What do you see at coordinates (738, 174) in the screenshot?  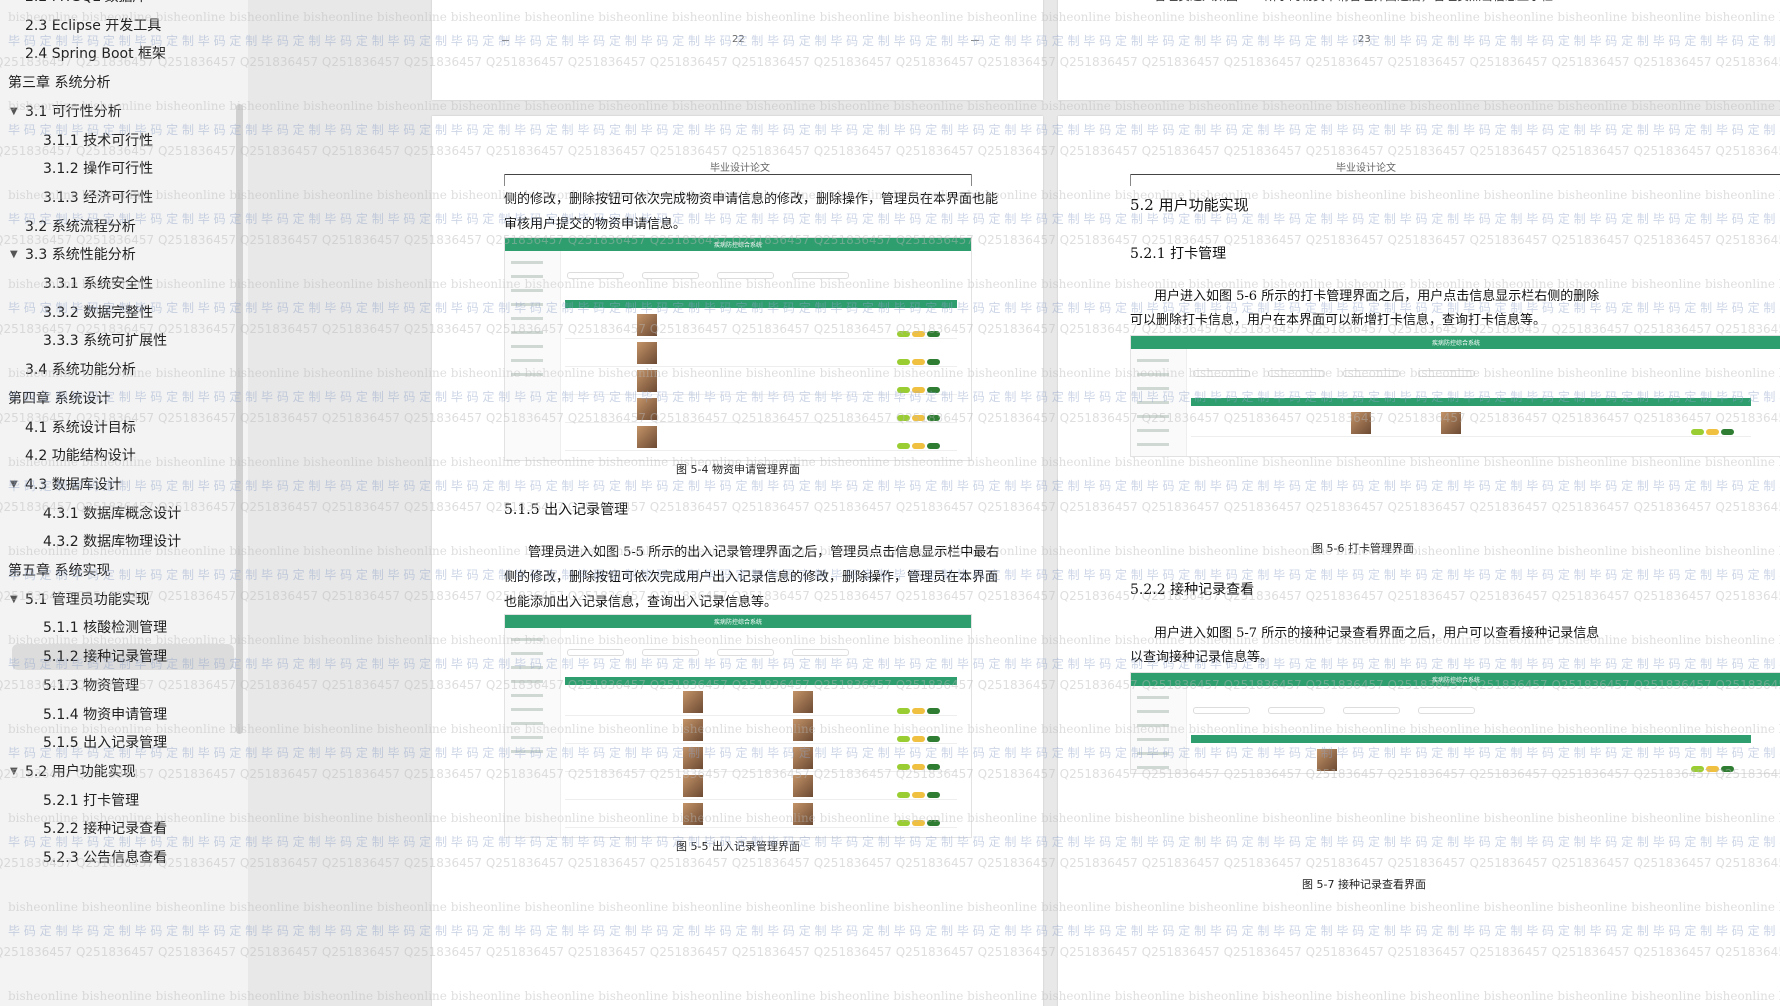 I see `header-rule` at bounding box center [738, 174].